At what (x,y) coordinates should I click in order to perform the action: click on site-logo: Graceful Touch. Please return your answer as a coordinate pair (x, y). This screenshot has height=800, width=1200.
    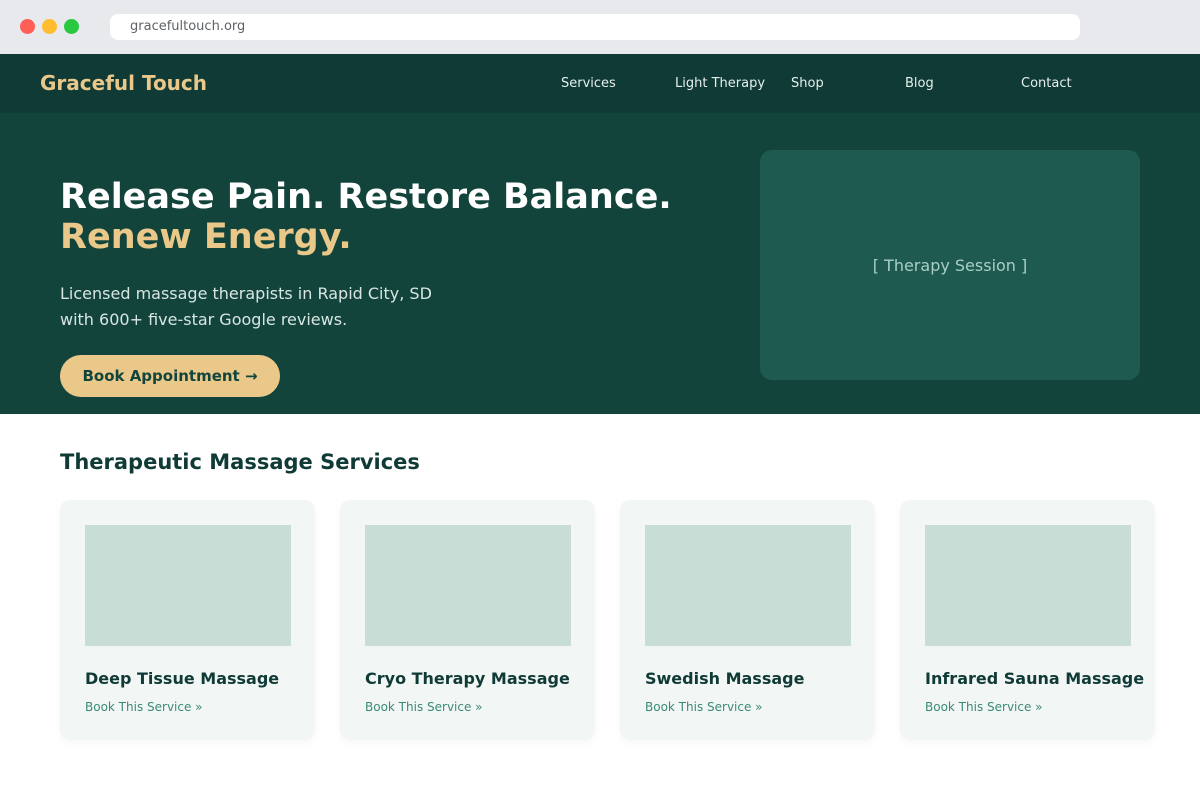
    Looking at the image, I should click on (123, 83).